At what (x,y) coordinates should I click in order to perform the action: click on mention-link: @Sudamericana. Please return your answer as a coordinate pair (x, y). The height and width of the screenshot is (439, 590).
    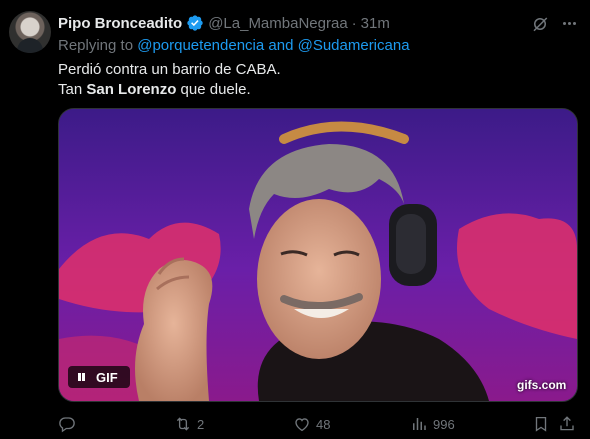
    Looking at the image, I should click on (354, 45).